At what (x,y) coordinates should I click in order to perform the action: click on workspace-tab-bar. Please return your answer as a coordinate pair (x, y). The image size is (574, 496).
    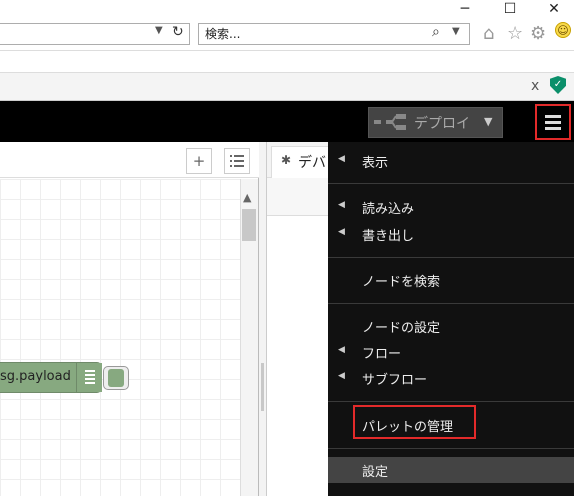
    Looking at the image, I should click on (129, 160).